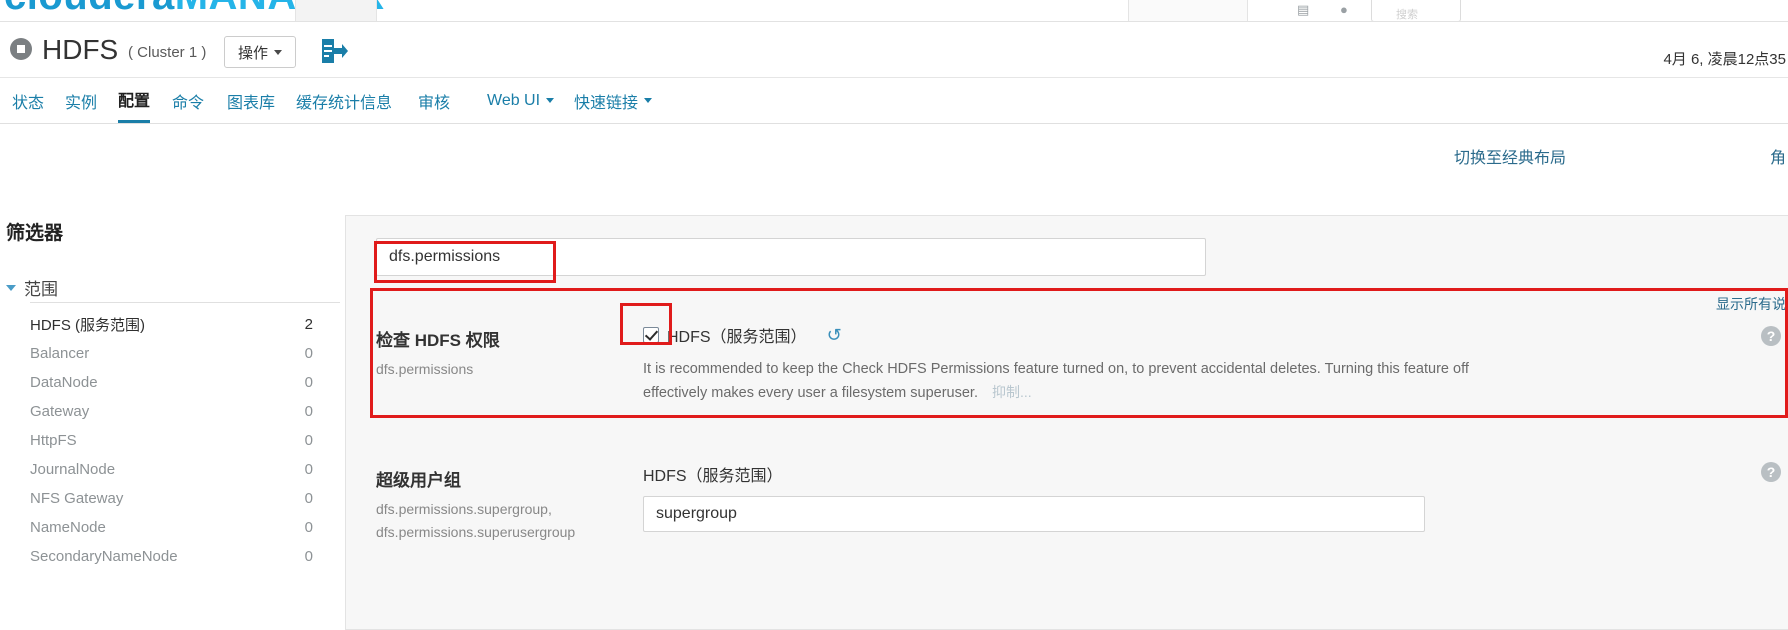  I want to click on tab-chart-library: 图表库, so click(251, 100).